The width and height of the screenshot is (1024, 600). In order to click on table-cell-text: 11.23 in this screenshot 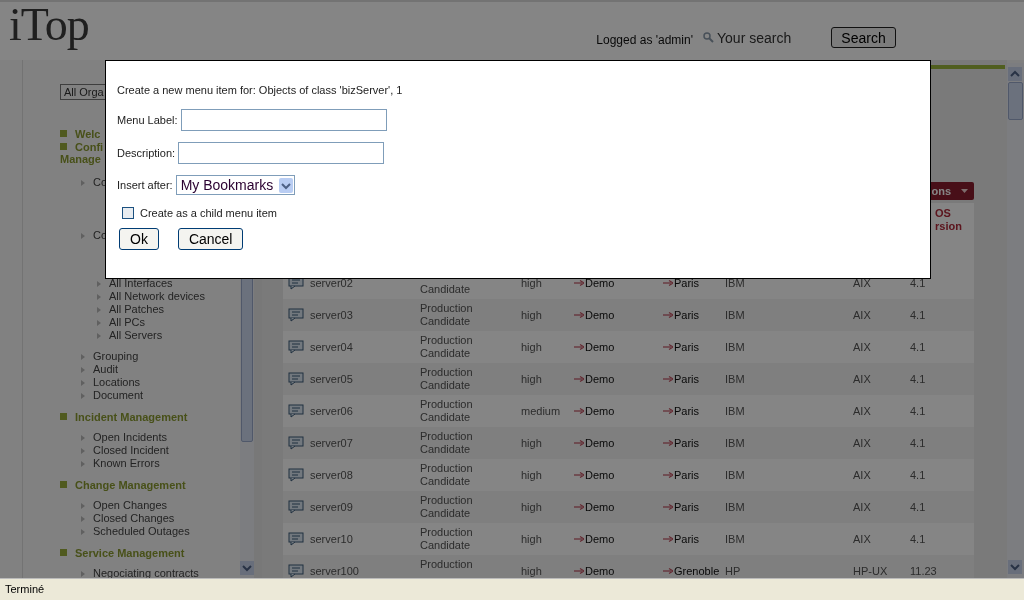, I will do `click(923, 571)`.